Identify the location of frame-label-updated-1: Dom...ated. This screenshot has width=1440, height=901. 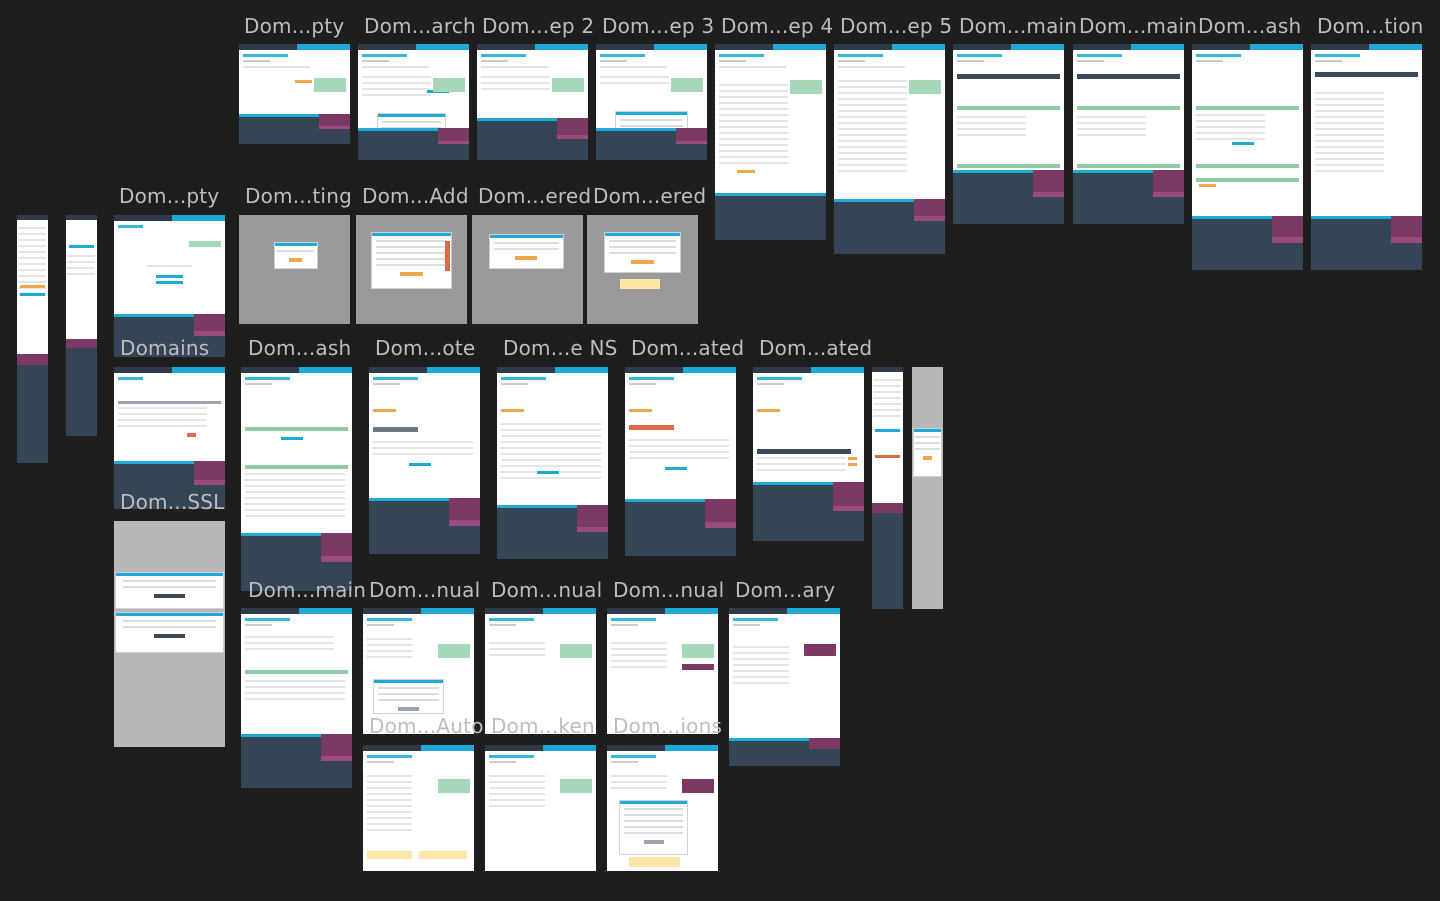
(687, 348).